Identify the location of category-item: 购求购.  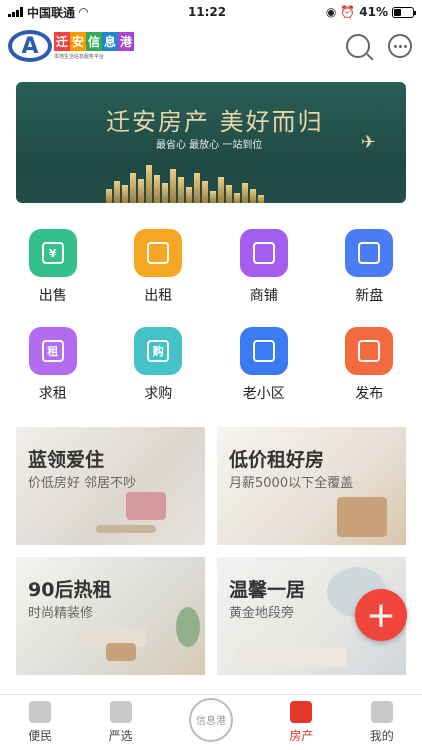
(159, 365).